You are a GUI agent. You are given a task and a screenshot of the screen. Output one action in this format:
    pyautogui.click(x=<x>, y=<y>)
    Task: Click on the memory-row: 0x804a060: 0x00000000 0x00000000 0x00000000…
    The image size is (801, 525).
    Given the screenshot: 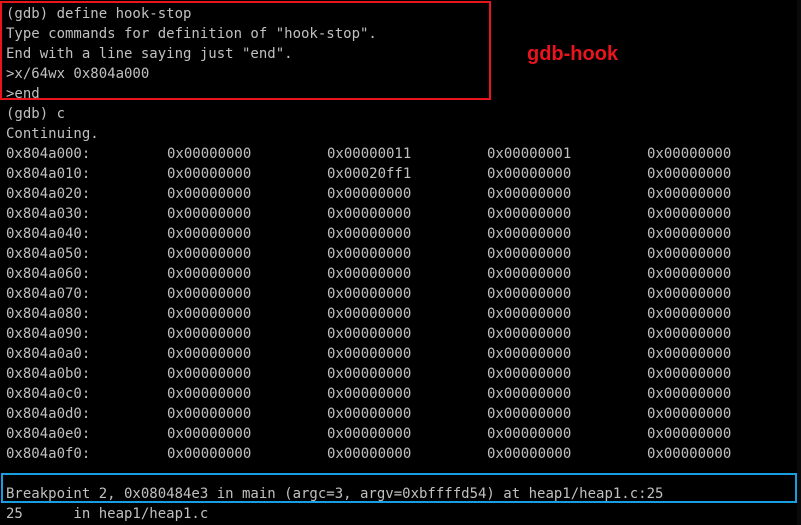 What is the action you would take?
    pyautogui.click(x=400, y=274)
    